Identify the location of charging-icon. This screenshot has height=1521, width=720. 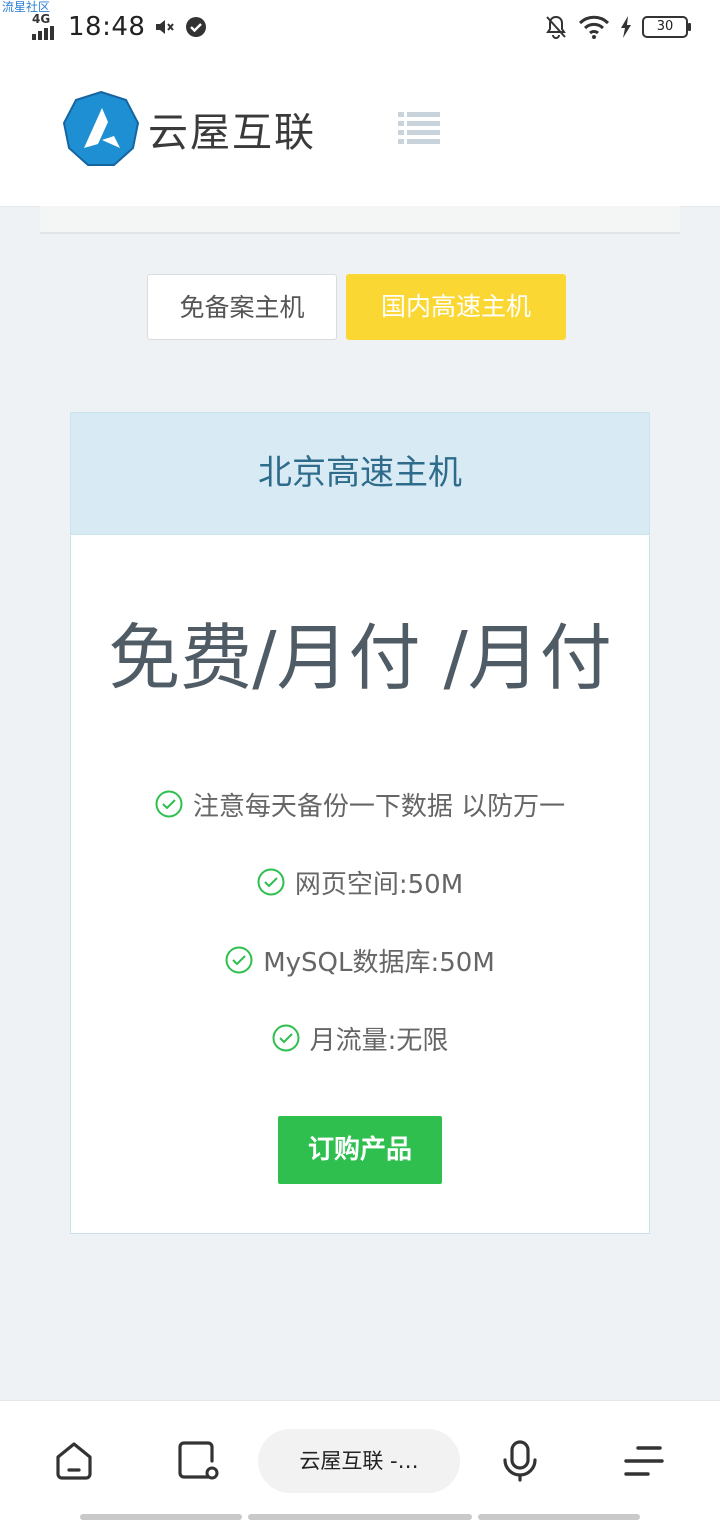
(626, 27).